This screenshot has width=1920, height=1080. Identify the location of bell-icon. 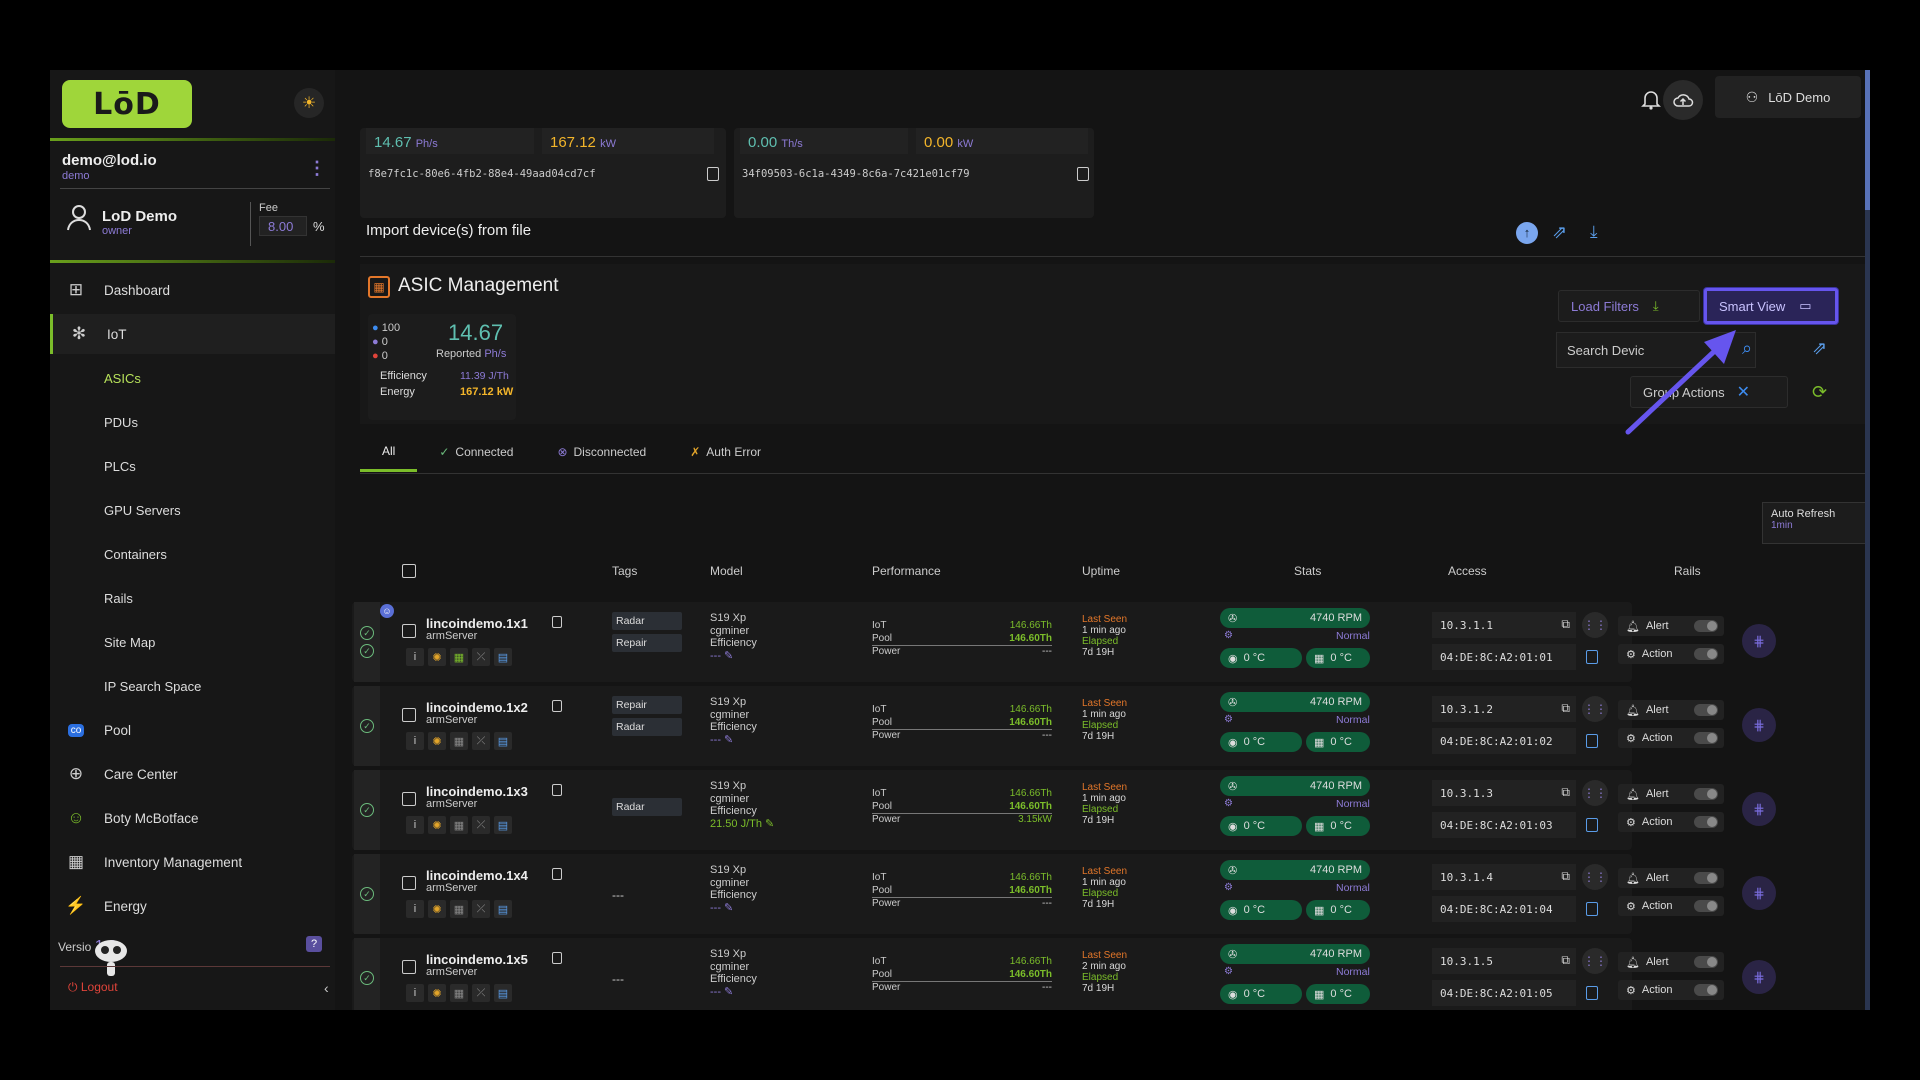
(1651, 99).